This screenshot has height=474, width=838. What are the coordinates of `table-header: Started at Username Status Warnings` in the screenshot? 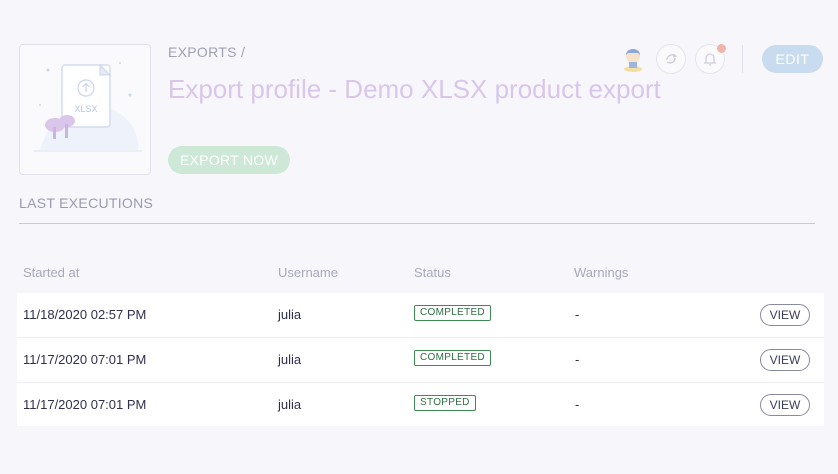 It's located at (416, 277).